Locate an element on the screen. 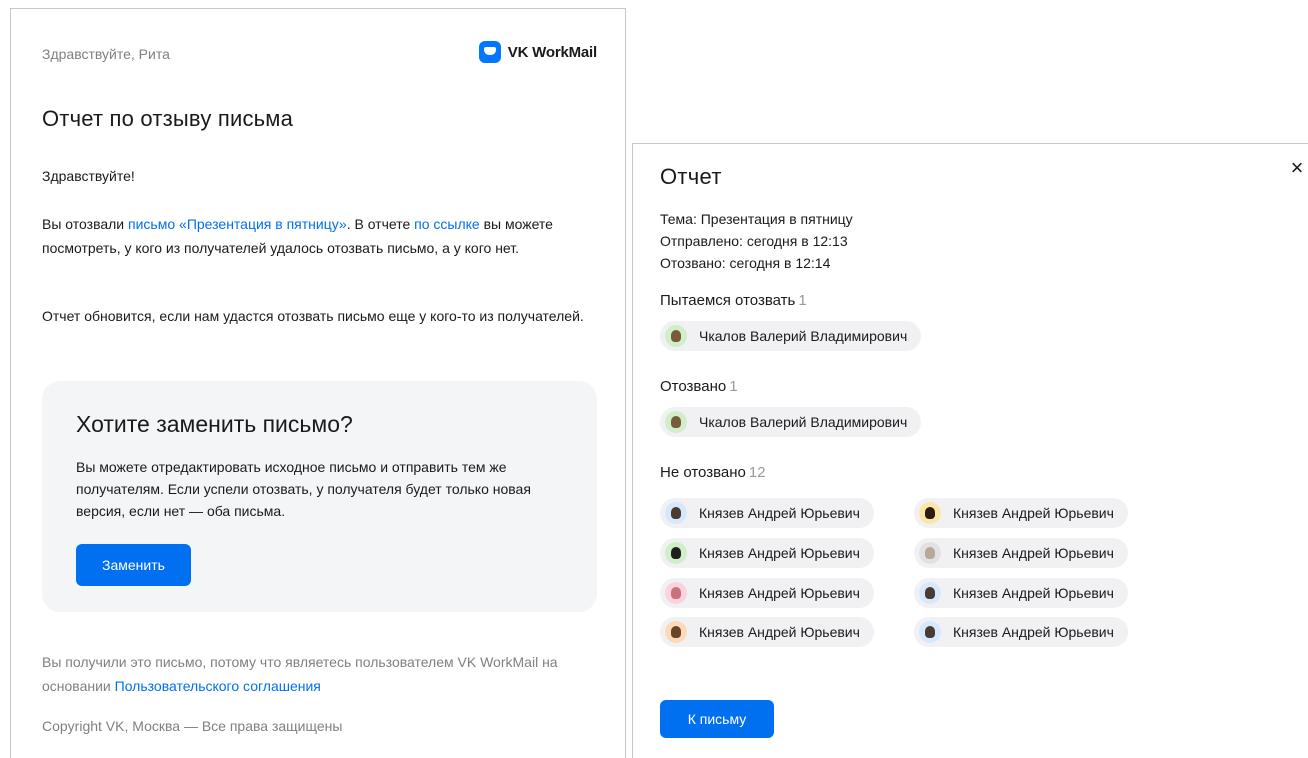  section-trying-recall: Пытаемся отозвать 1 is located at coordinates (733, 300).